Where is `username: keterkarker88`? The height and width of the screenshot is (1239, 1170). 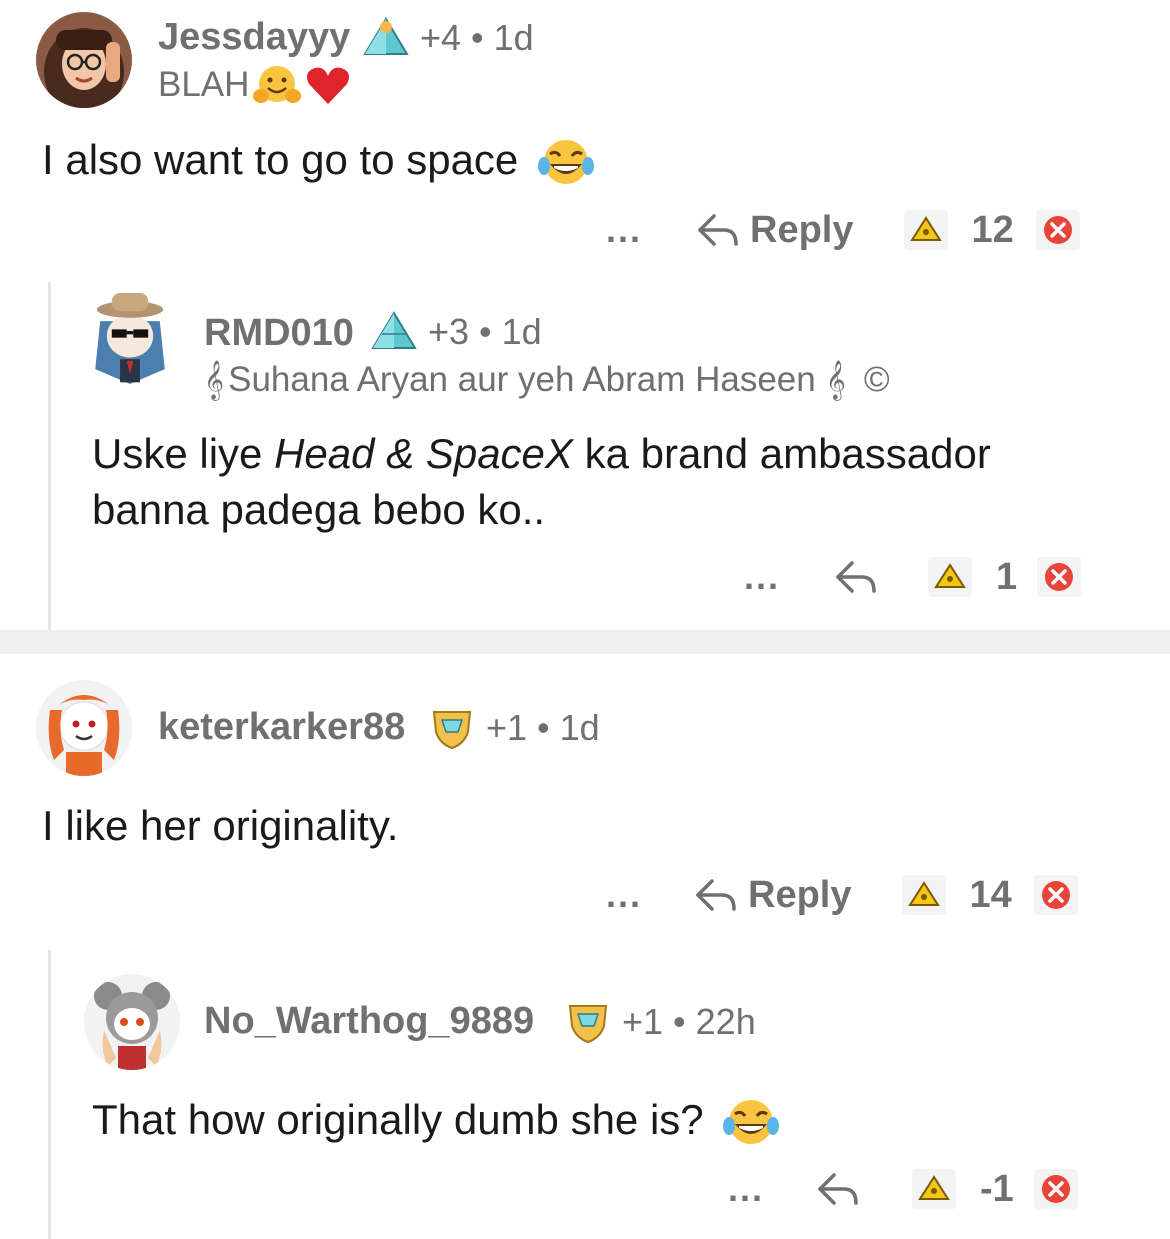 username: keterkarker88 is located at coordinates (281, 727).